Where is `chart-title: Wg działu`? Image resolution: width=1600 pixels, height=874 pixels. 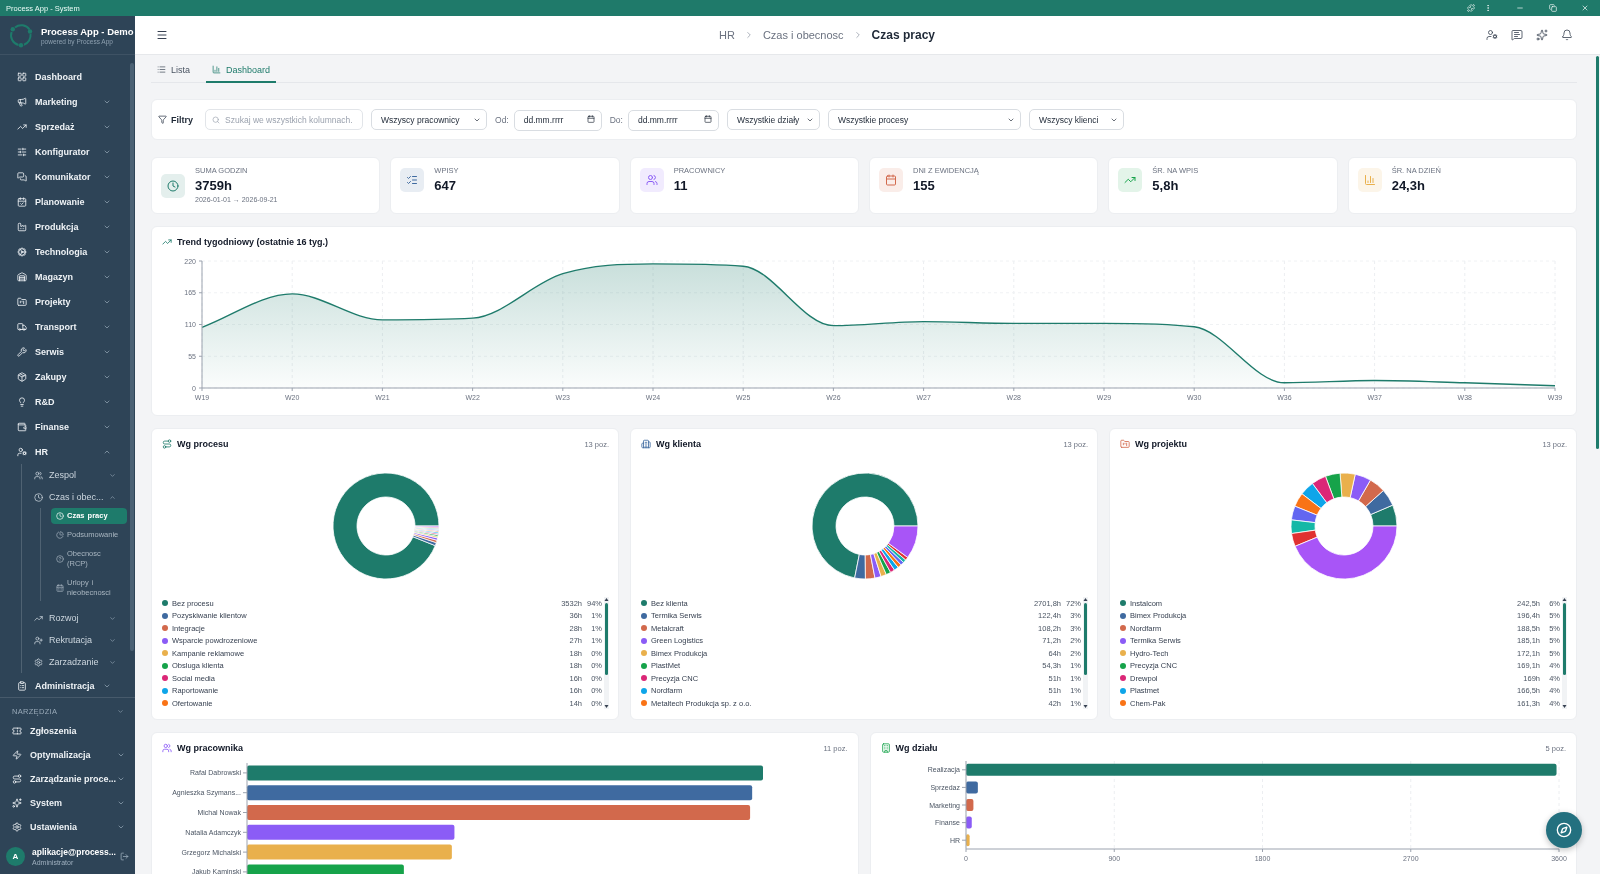
chart-title: Wg działu is located at coordinates (916, 748).